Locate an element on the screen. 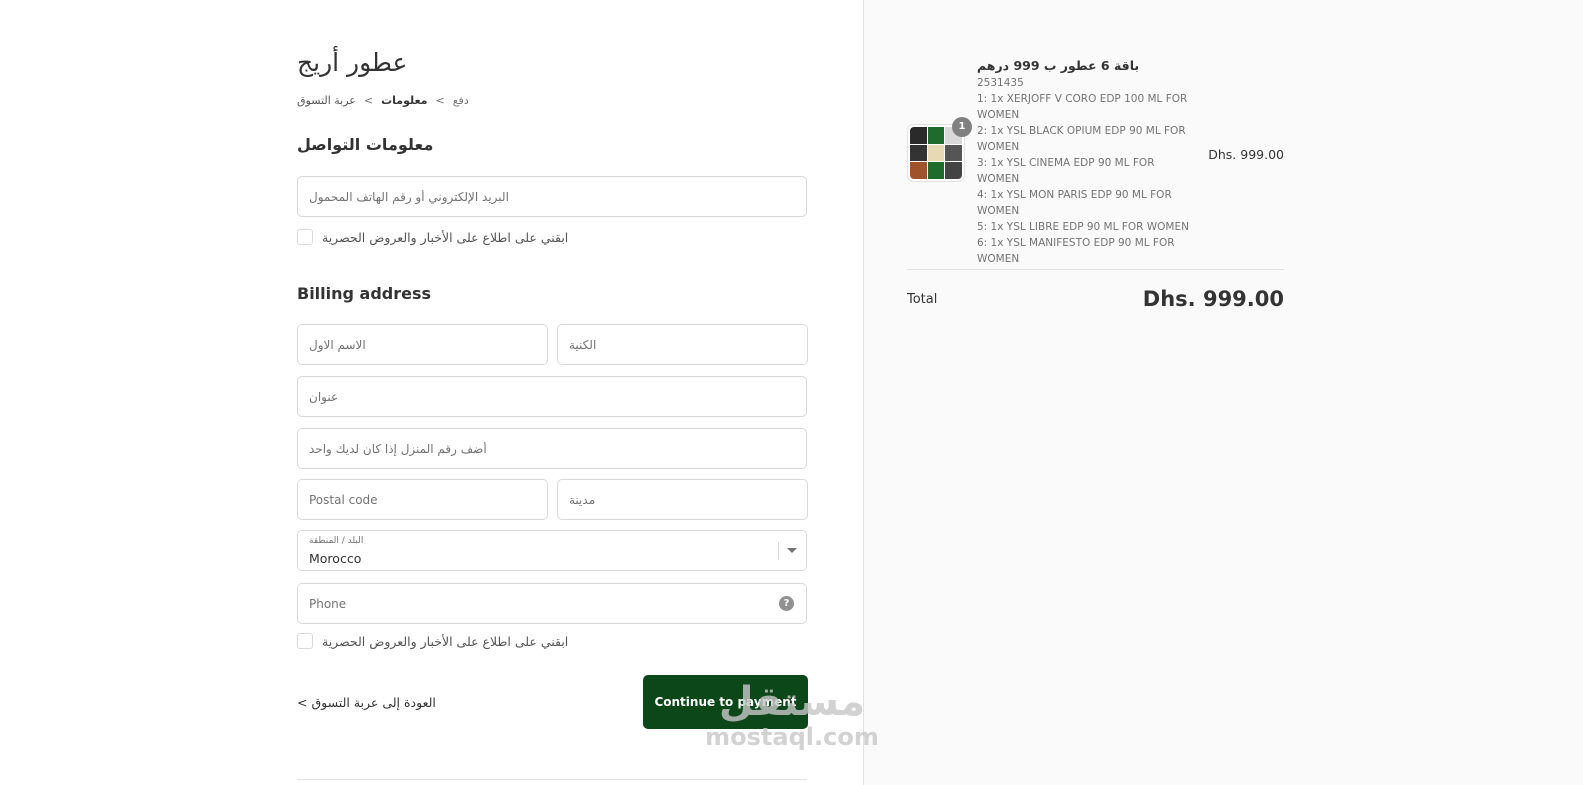 This screenshot has width=1583, height=785. address-field is located at coordinates (552, 396).